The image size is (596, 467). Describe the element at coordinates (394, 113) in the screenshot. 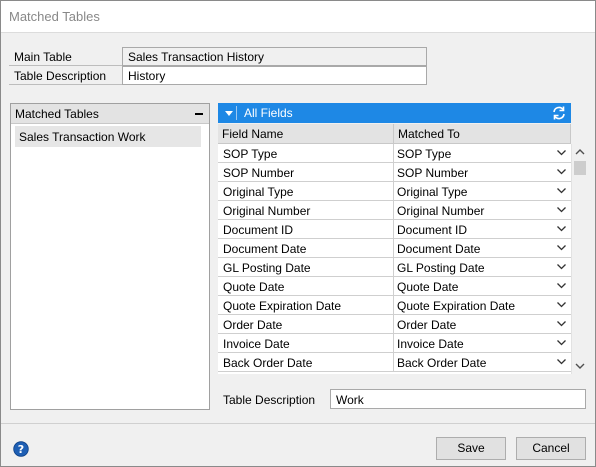

I see `fields-header-bar: All Fields` at that location.